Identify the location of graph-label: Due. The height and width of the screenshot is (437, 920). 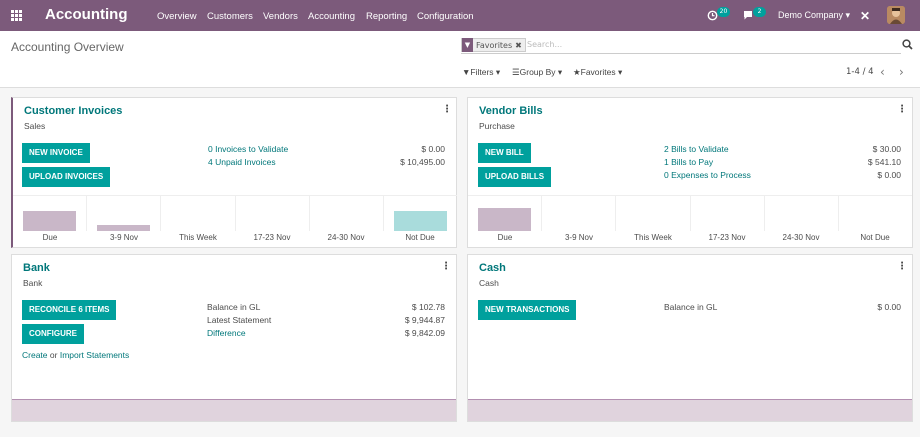
(50, 237).